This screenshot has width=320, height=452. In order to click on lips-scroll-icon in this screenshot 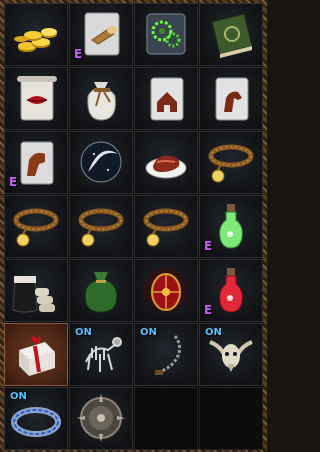, I will do `click(36, 98)`.